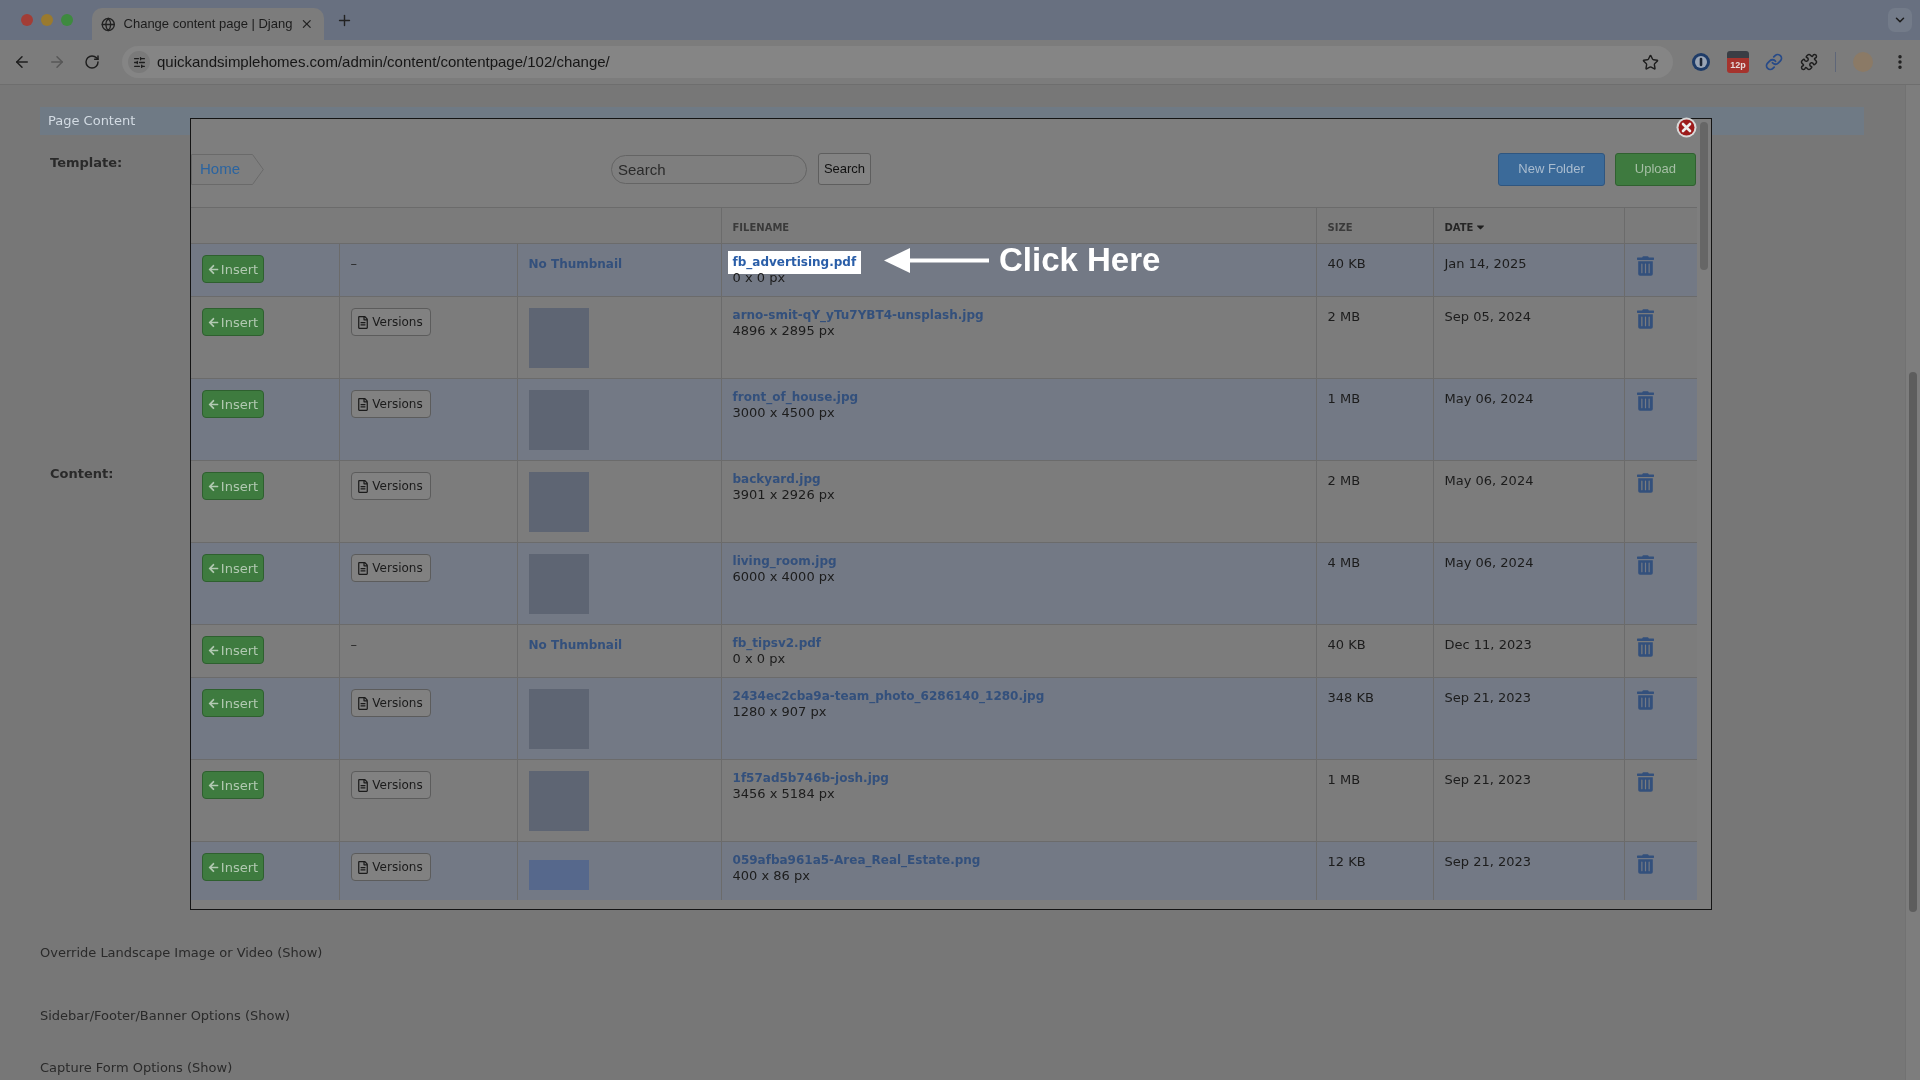  I want to click on back-icon, so click(22, 62).